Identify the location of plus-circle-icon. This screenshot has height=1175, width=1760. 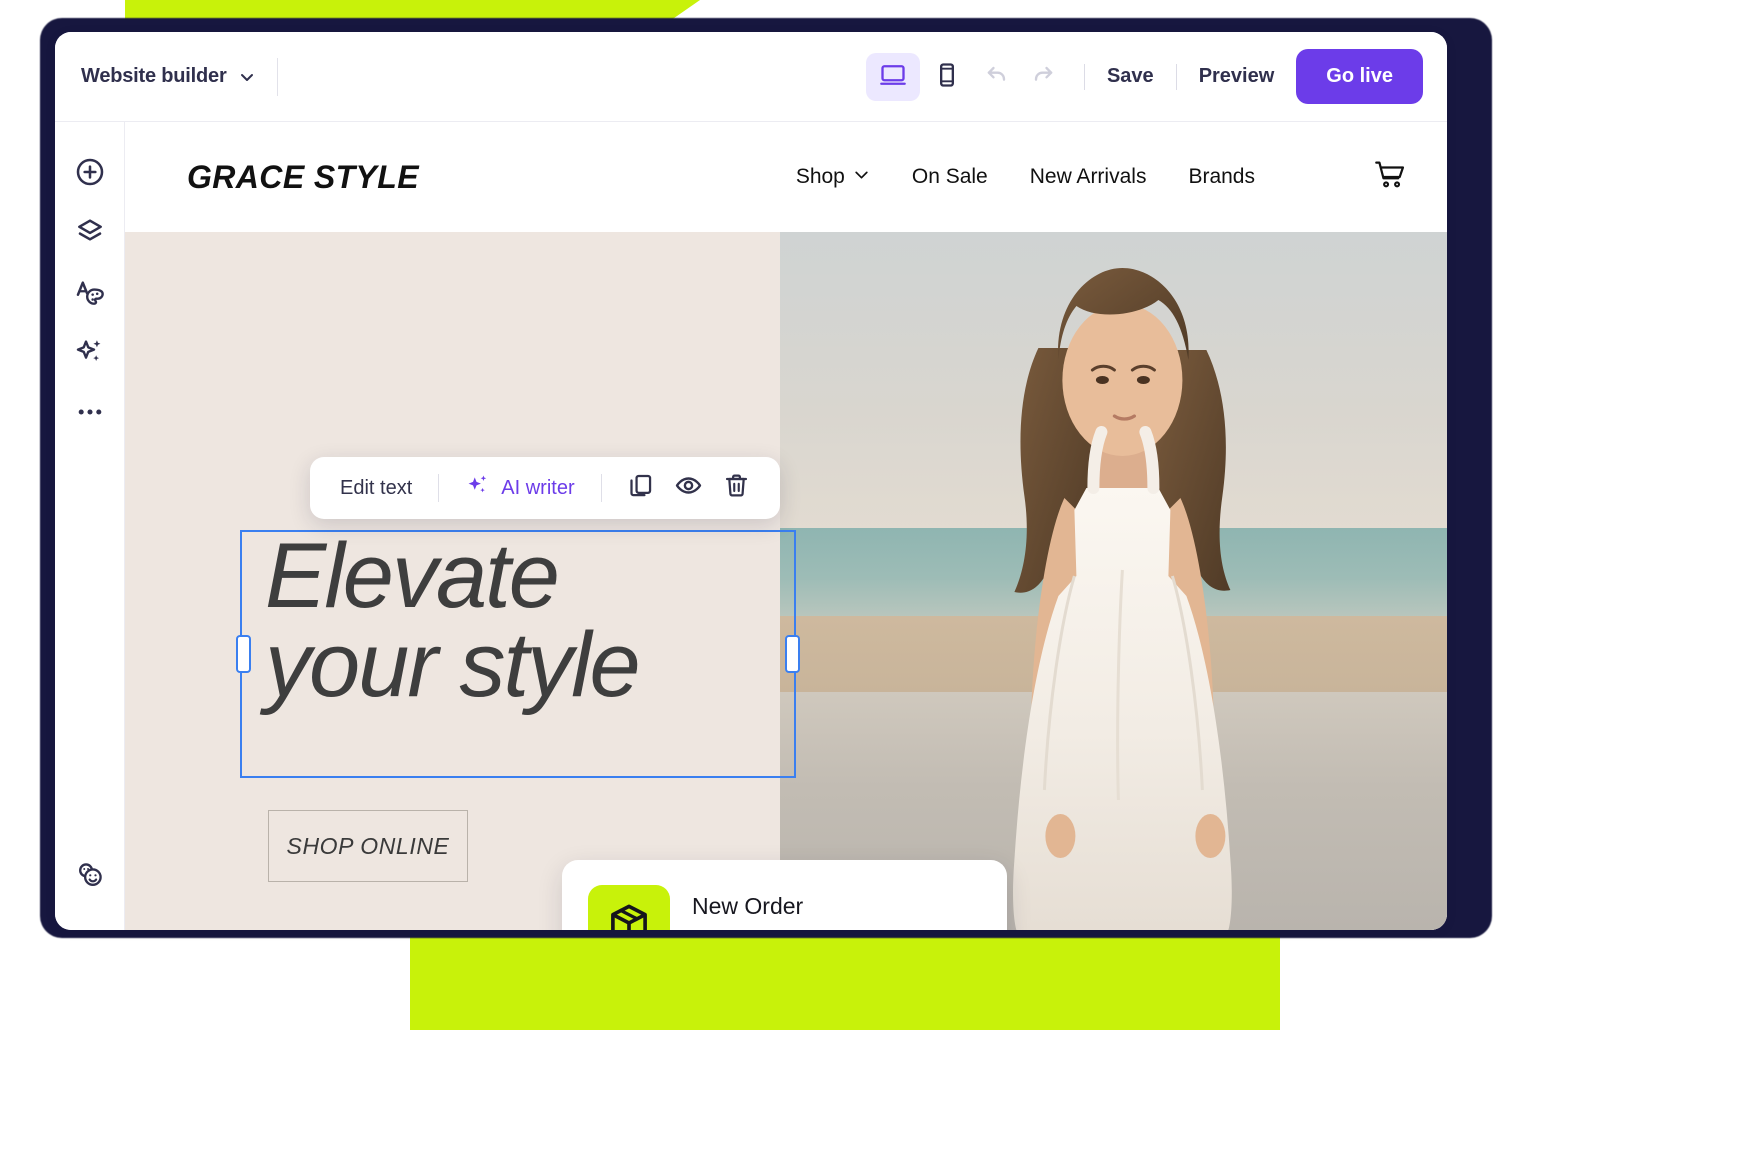
(90, 174).